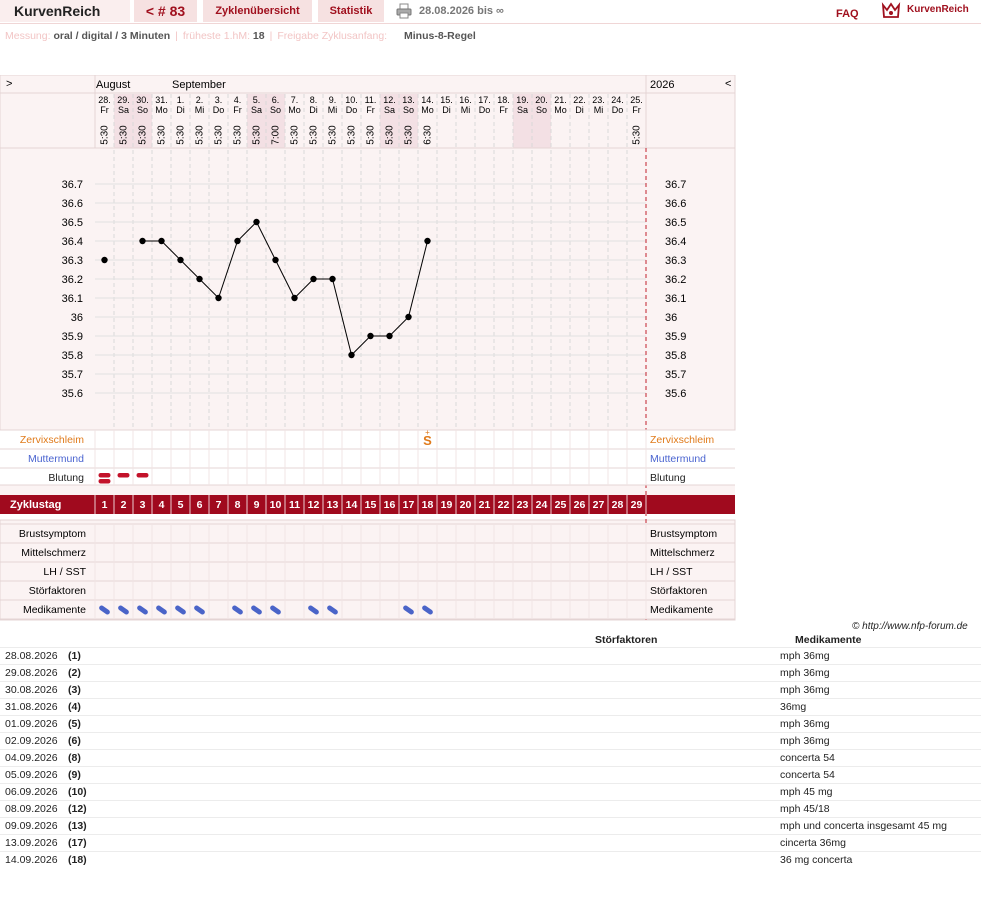 This screenshot has width=981, height=919. I want to click on faq-link: FAQ, so click(847, 14).